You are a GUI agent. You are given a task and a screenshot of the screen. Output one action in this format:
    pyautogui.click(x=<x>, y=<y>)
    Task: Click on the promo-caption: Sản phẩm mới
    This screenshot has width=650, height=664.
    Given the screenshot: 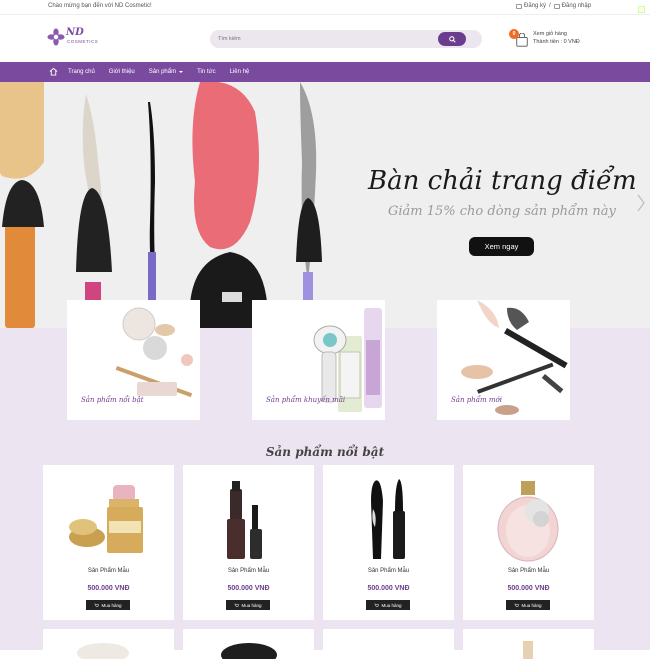 What is the action you would take?
    pyautogui.click(x=476, y=400)
    